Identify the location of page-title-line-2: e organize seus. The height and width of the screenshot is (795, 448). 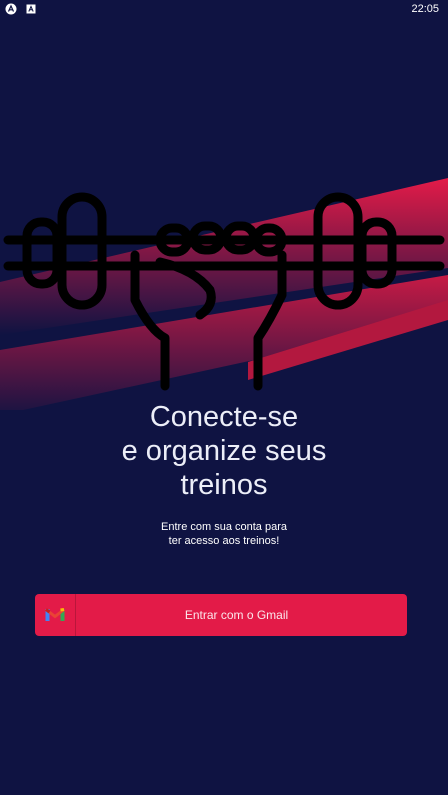
(224, 451).